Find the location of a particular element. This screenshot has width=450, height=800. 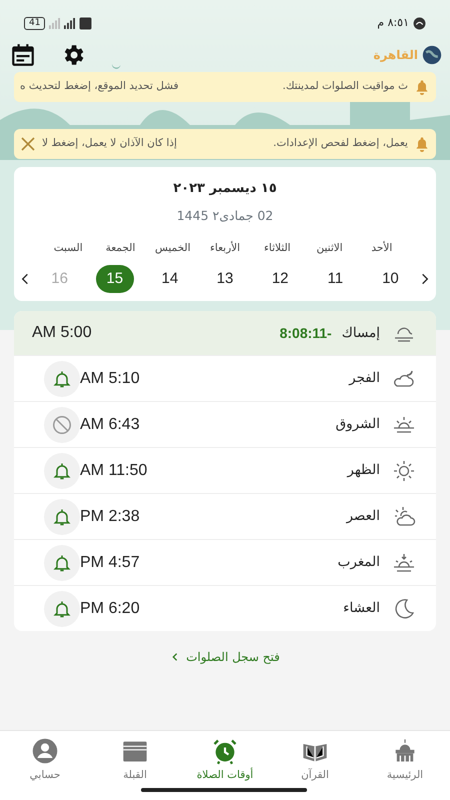

prayer-name: الشروق is located at coordinates (358, 424).